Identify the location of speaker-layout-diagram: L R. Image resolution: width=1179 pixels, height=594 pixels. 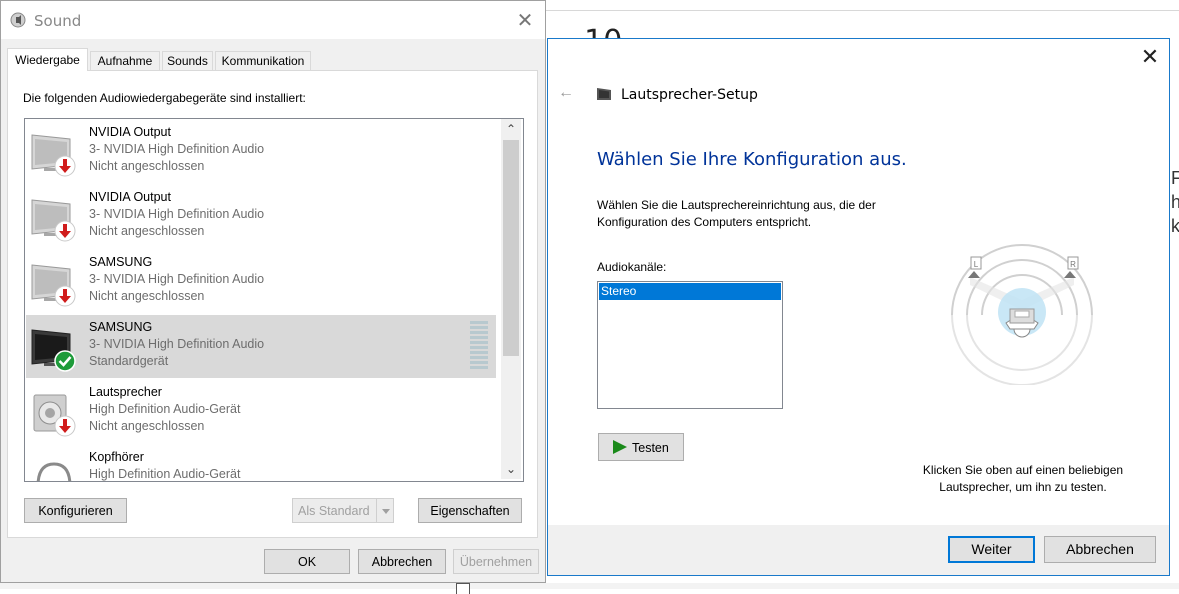
(1022, 314).